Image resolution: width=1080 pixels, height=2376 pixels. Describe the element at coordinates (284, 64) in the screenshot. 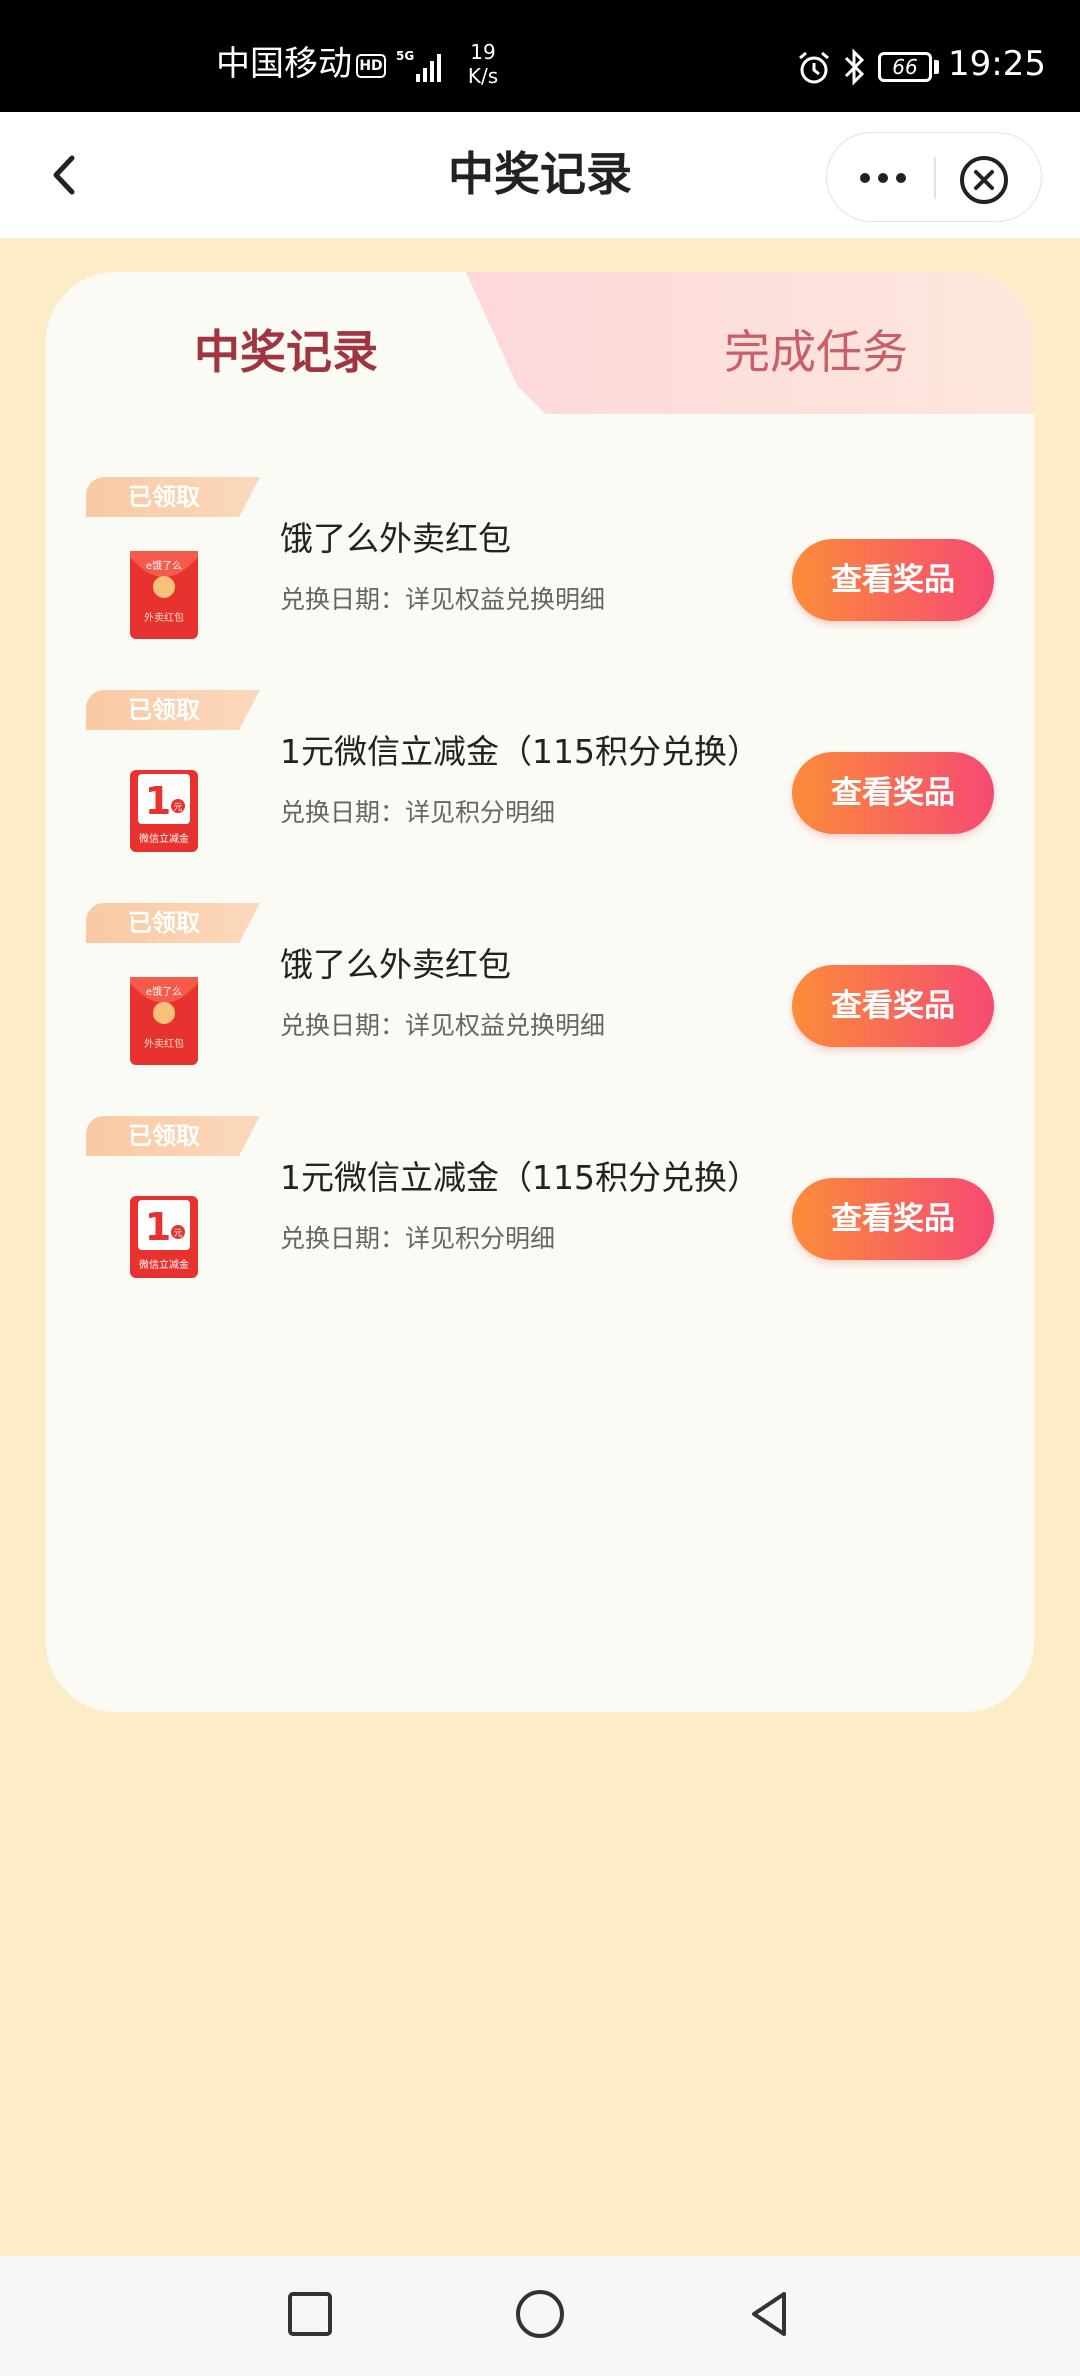

I see `carrier-label: 中国移动` at that location.